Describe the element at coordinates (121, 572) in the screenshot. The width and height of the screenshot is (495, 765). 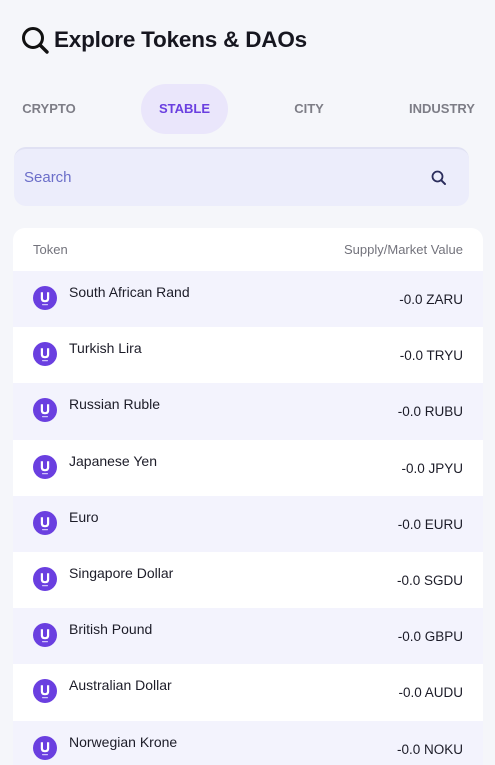
I see `token-name: Singapore Dollar` at that location.